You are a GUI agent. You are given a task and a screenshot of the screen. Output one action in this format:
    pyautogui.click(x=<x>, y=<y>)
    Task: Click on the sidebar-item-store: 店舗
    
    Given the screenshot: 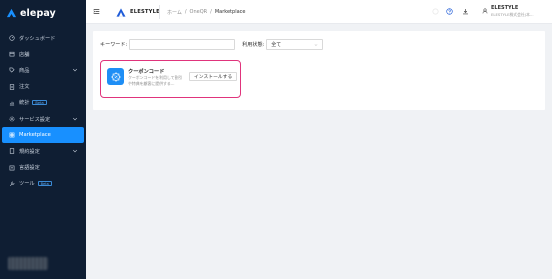 What is the action you would take?
    pyautogui.click(x=43, y=54)
    